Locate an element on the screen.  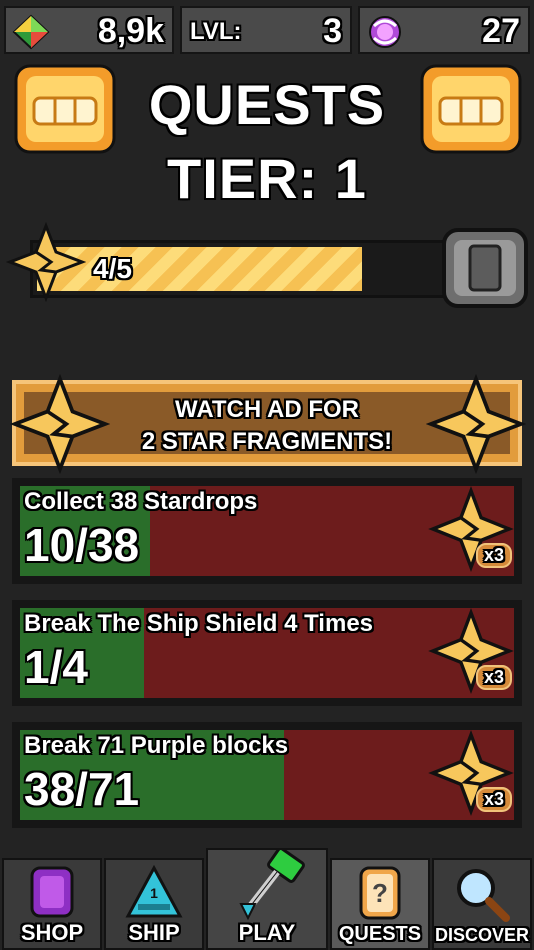
nav-shop: SHOP is located at coordinates (52, 904).